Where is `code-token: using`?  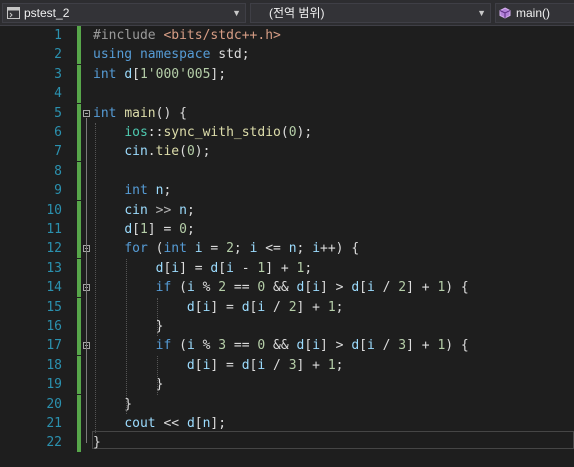
code-token: using is located at coordinates (113, 55).